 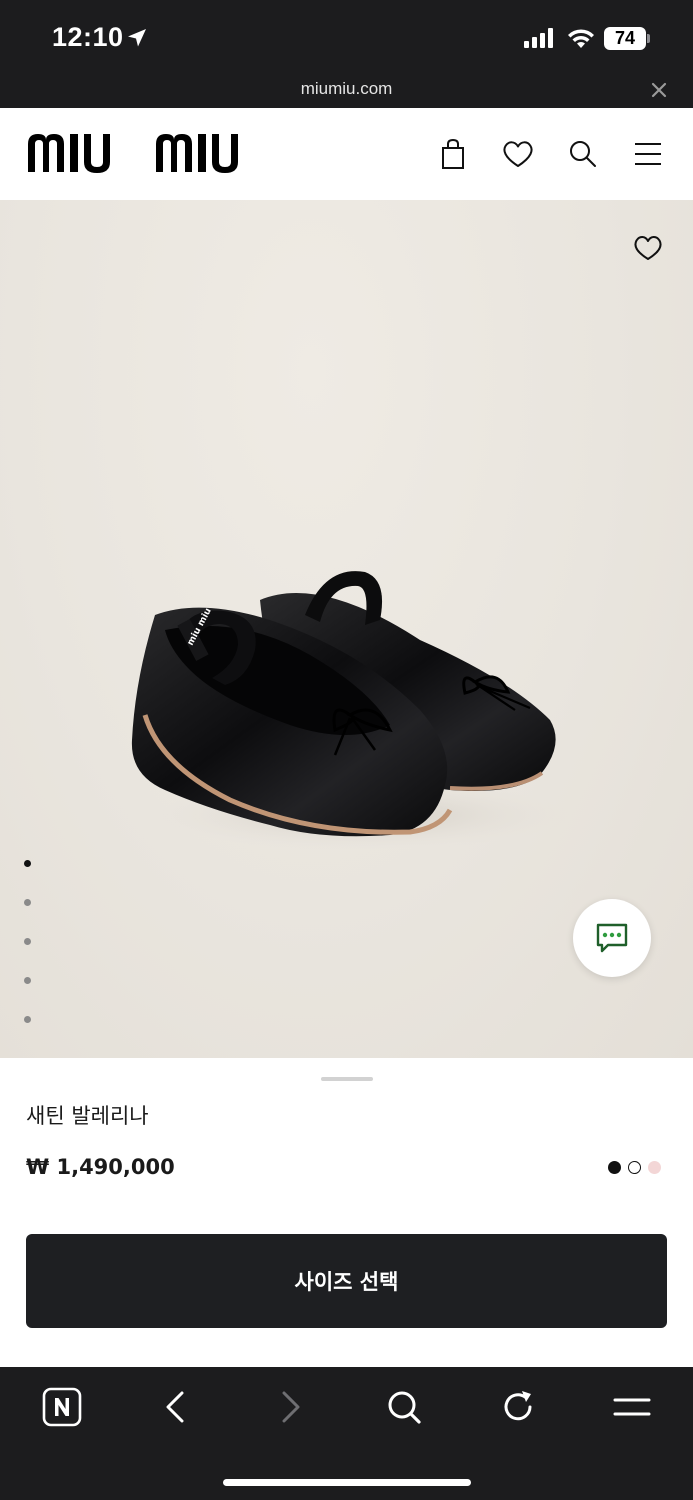 I want to click on color-swatch-black, so click(x=614, y=1167).